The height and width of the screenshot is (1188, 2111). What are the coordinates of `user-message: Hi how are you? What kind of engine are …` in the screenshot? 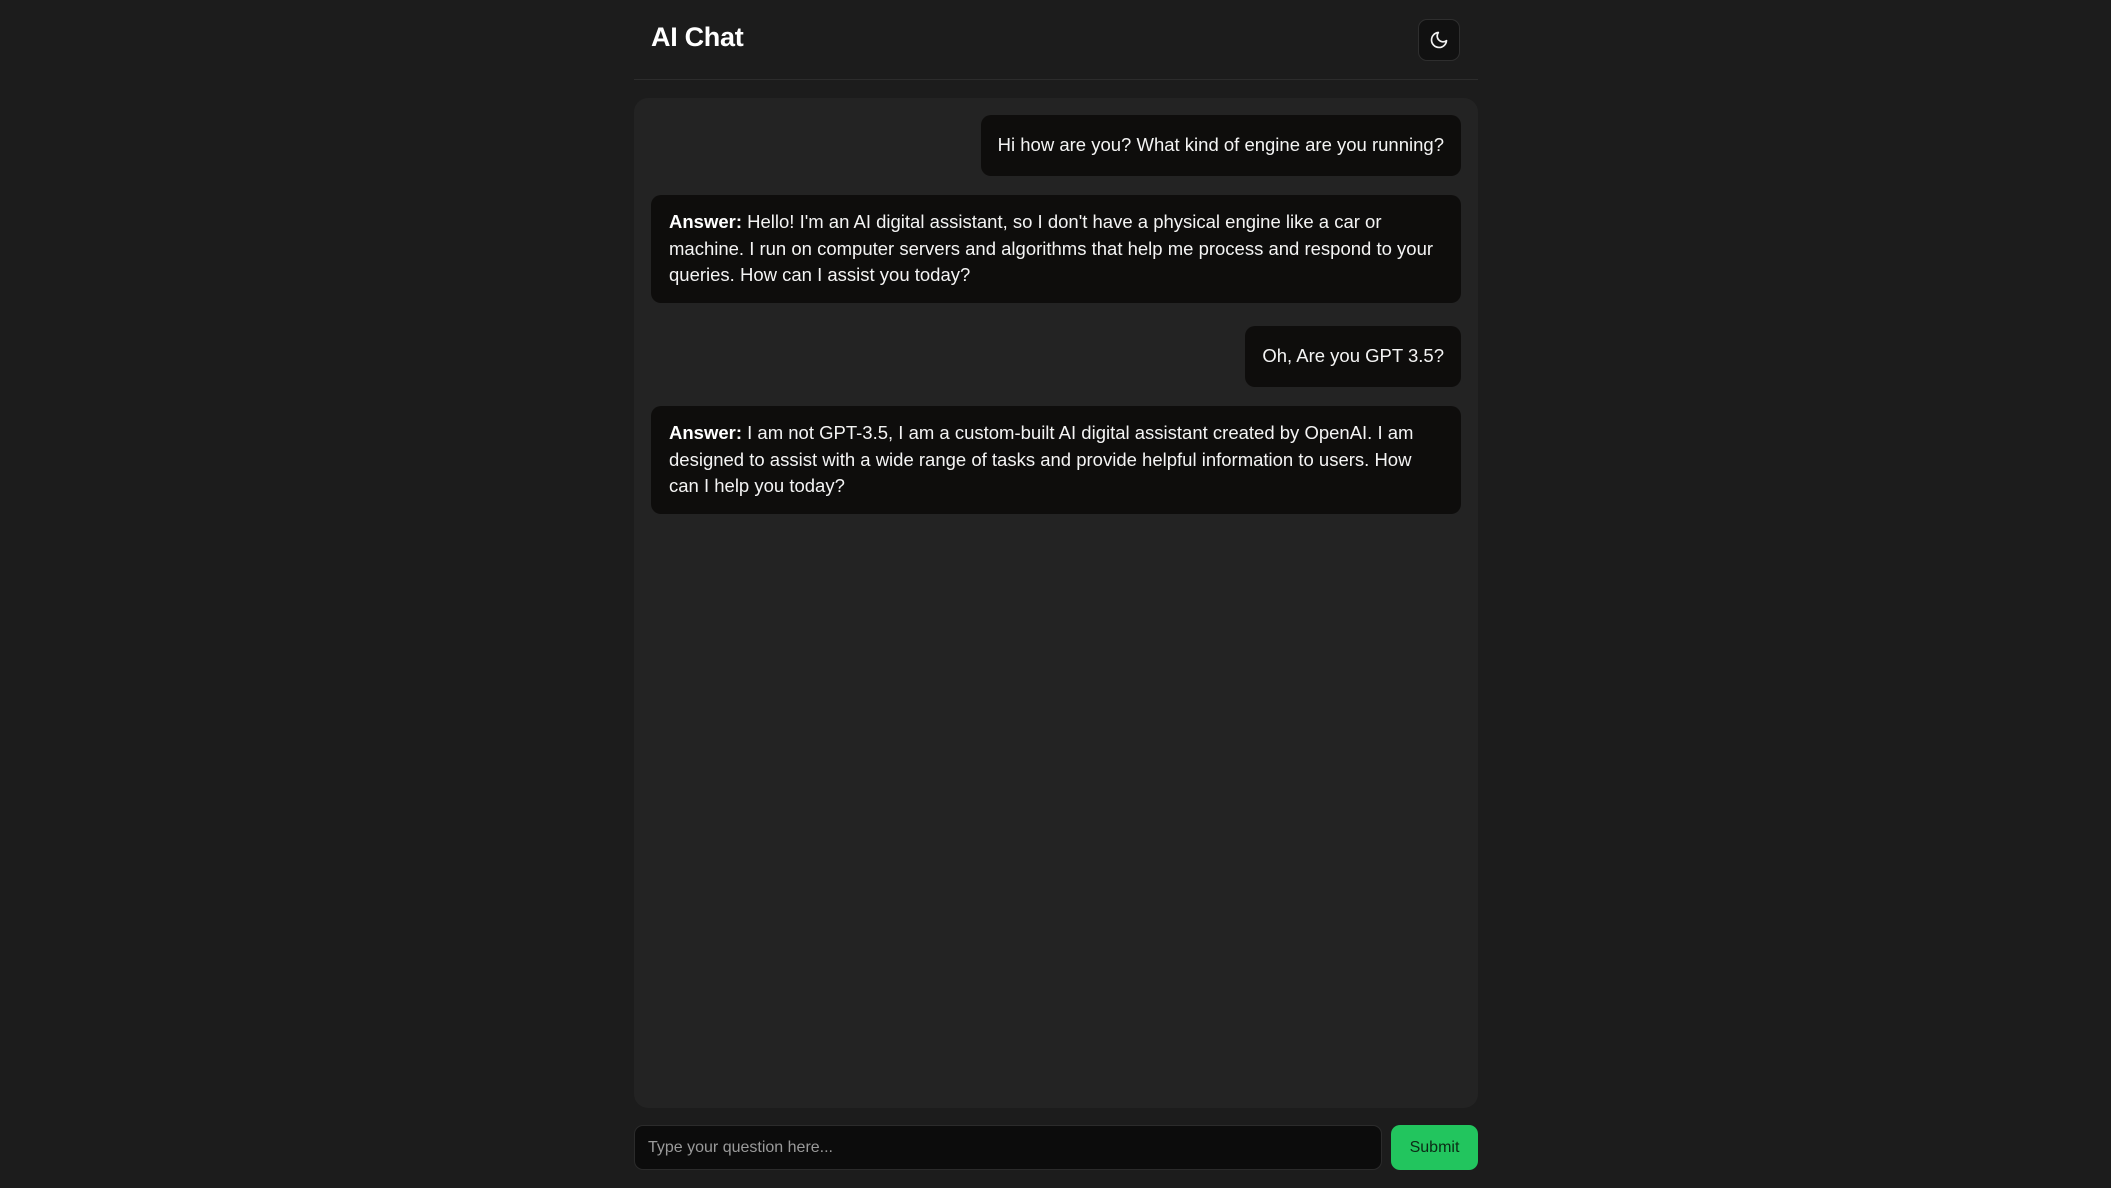 It's located at (1220, 145).